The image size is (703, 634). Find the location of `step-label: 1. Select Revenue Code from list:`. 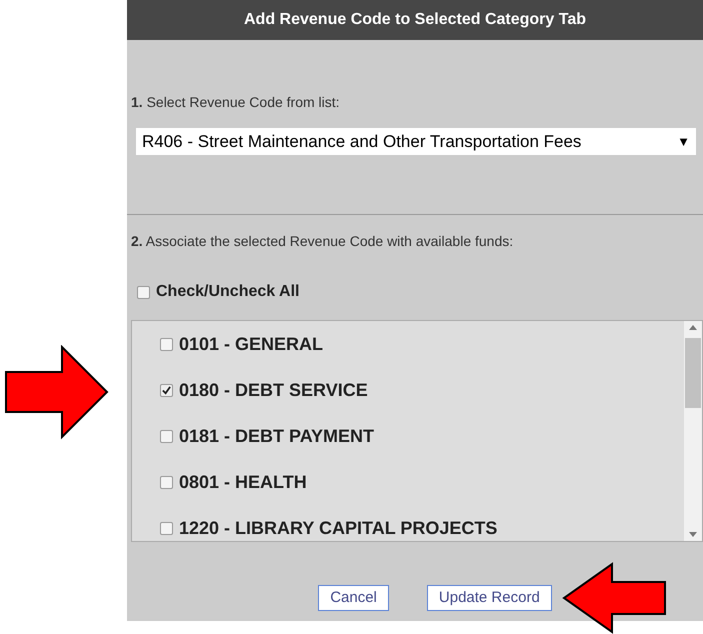

step-label: 1. Select Revenue Code from list: is located at coordinates (236, 102).